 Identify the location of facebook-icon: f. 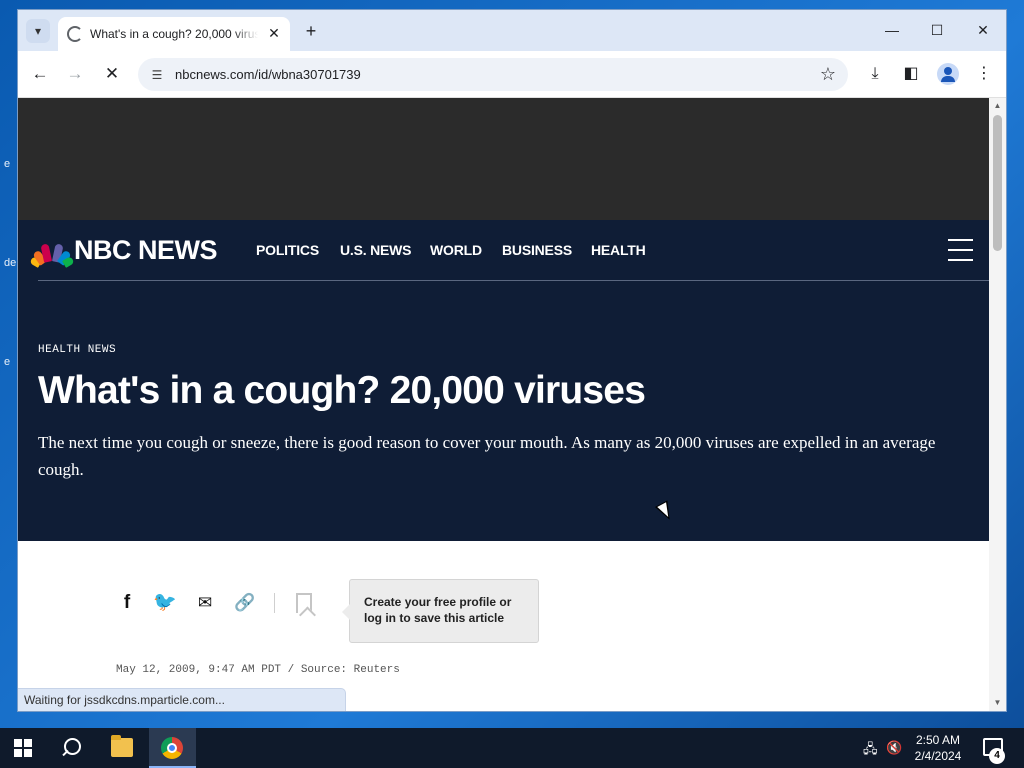
(127, 603).